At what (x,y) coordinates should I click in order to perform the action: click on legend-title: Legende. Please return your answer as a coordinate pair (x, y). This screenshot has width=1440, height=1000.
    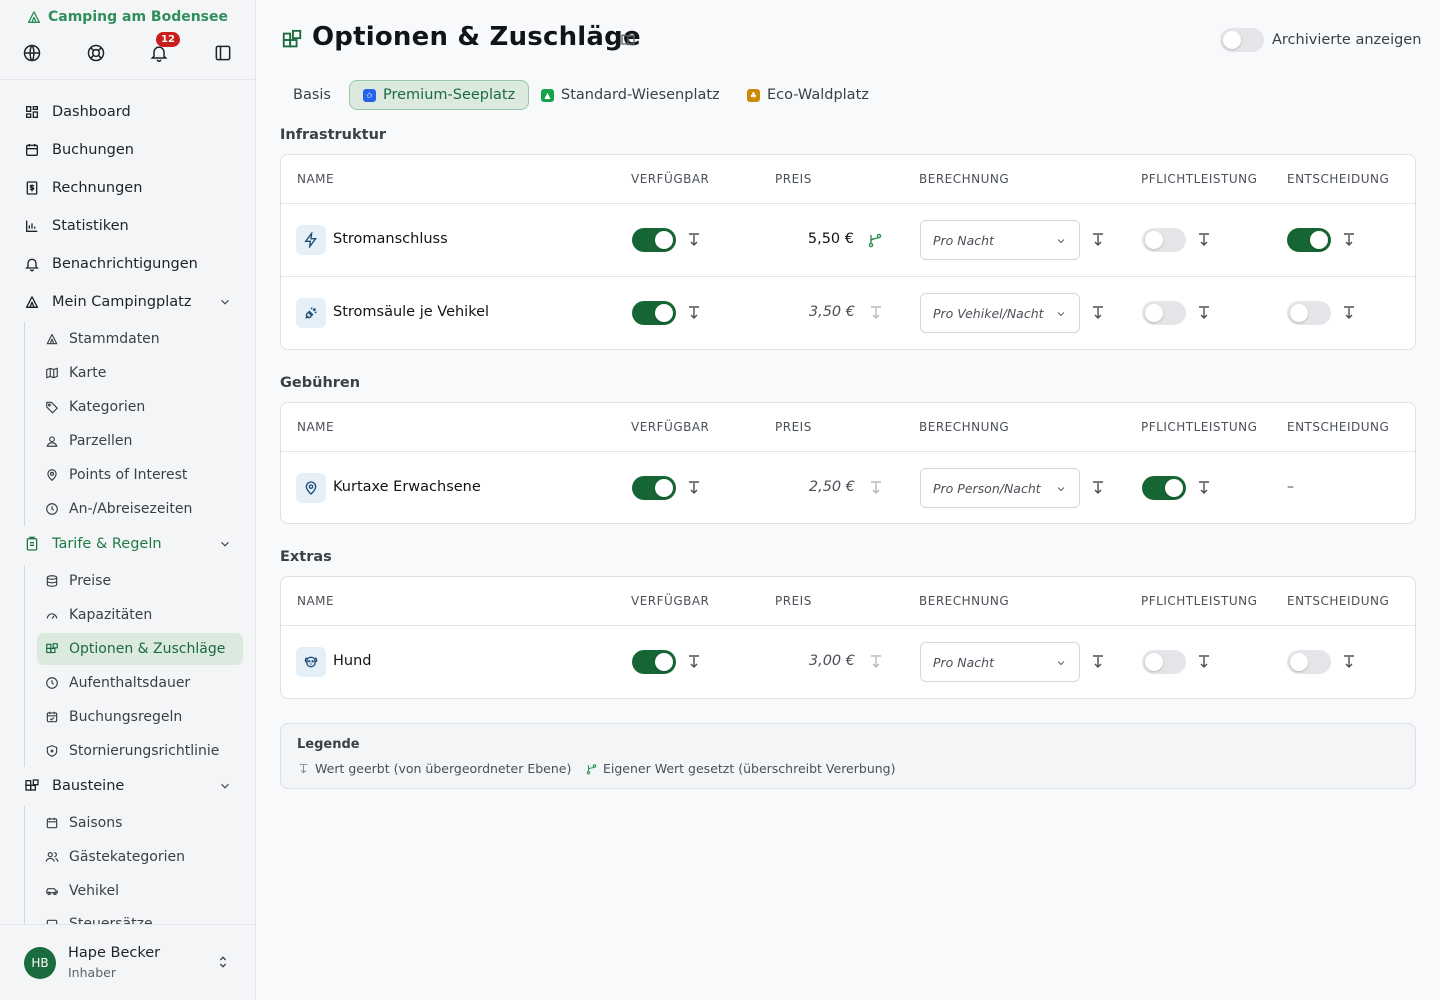
    Looking at the image, I should click on (328, 744).